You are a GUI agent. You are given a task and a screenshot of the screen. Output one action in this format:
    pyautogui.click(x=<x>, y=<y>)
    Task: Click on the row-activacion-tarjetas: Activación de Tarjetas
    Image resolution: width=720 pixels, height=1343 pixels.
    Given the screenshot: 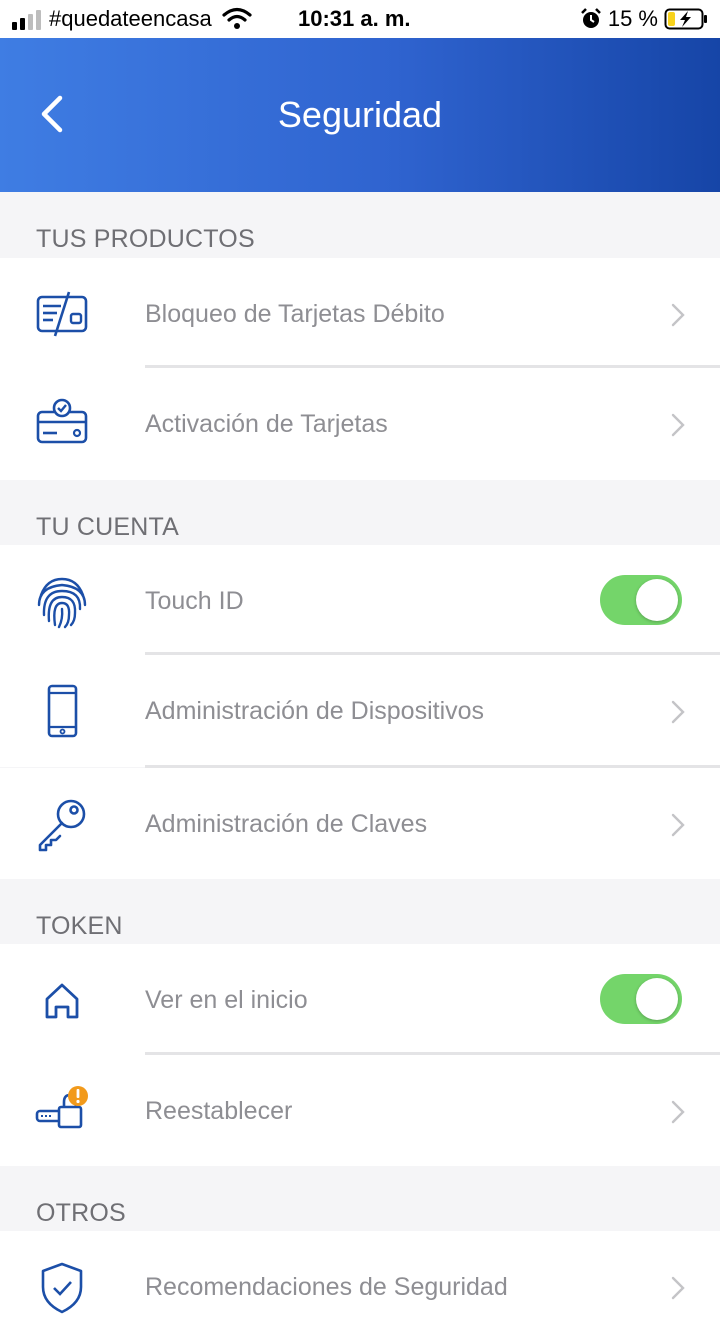 What is the action you would take?
    pyautogui.click(x=360, y=424)
    